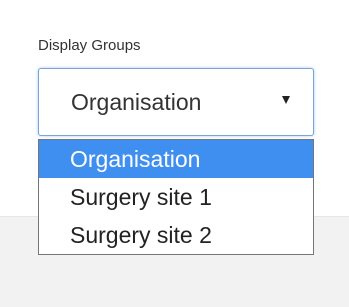  What do you see at coordinates (89, 45) in the screenshot?
I see `display-groups-label: Display Groups` at bounding box center [89, 45].